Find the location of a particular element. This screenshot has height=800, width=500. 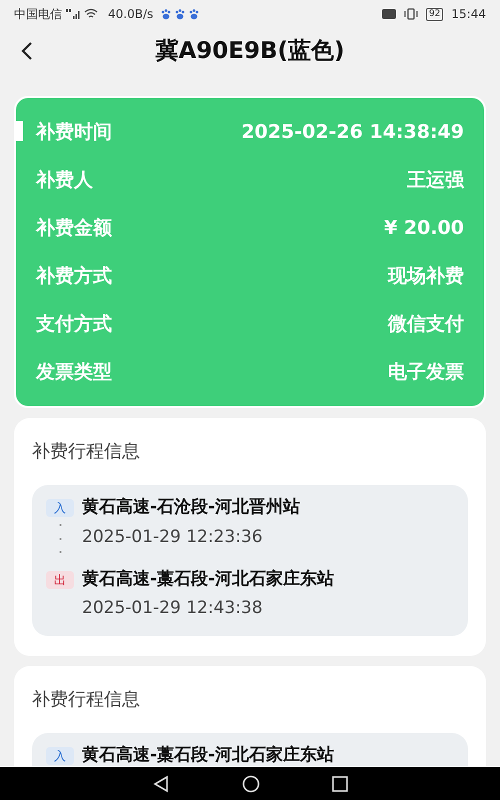

field-value: 电子发票 is located at coordinates (426, 372).